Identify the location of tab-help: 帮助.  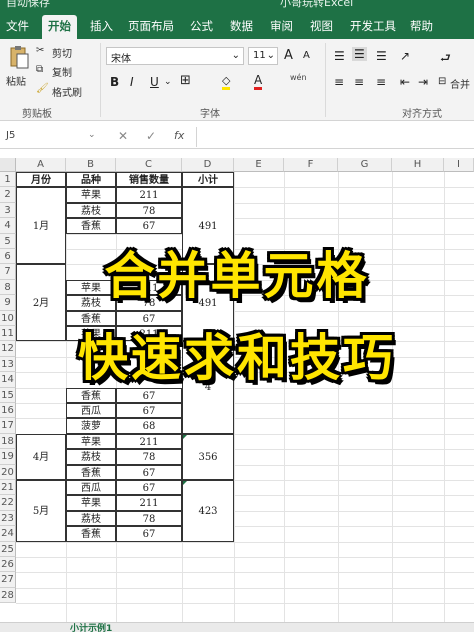
(421, 26).